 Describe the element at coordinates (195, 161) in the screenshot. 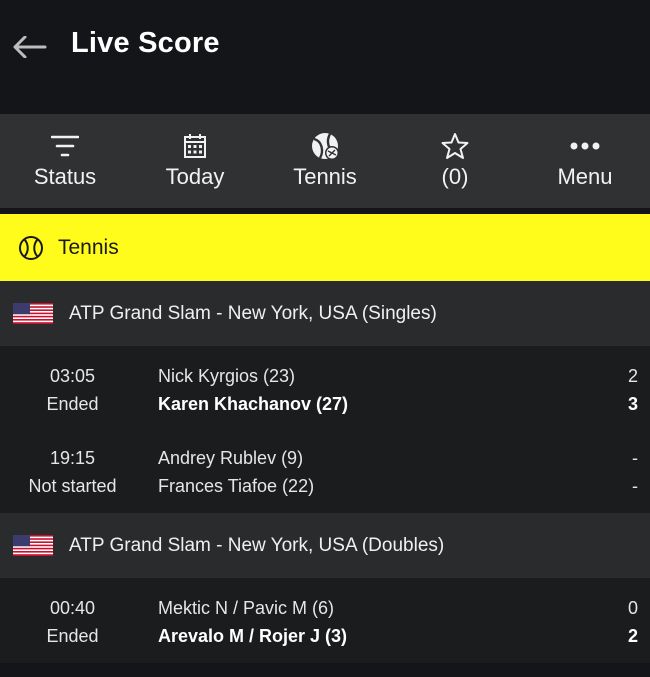

I see `date-picker-button: Today` at that location.